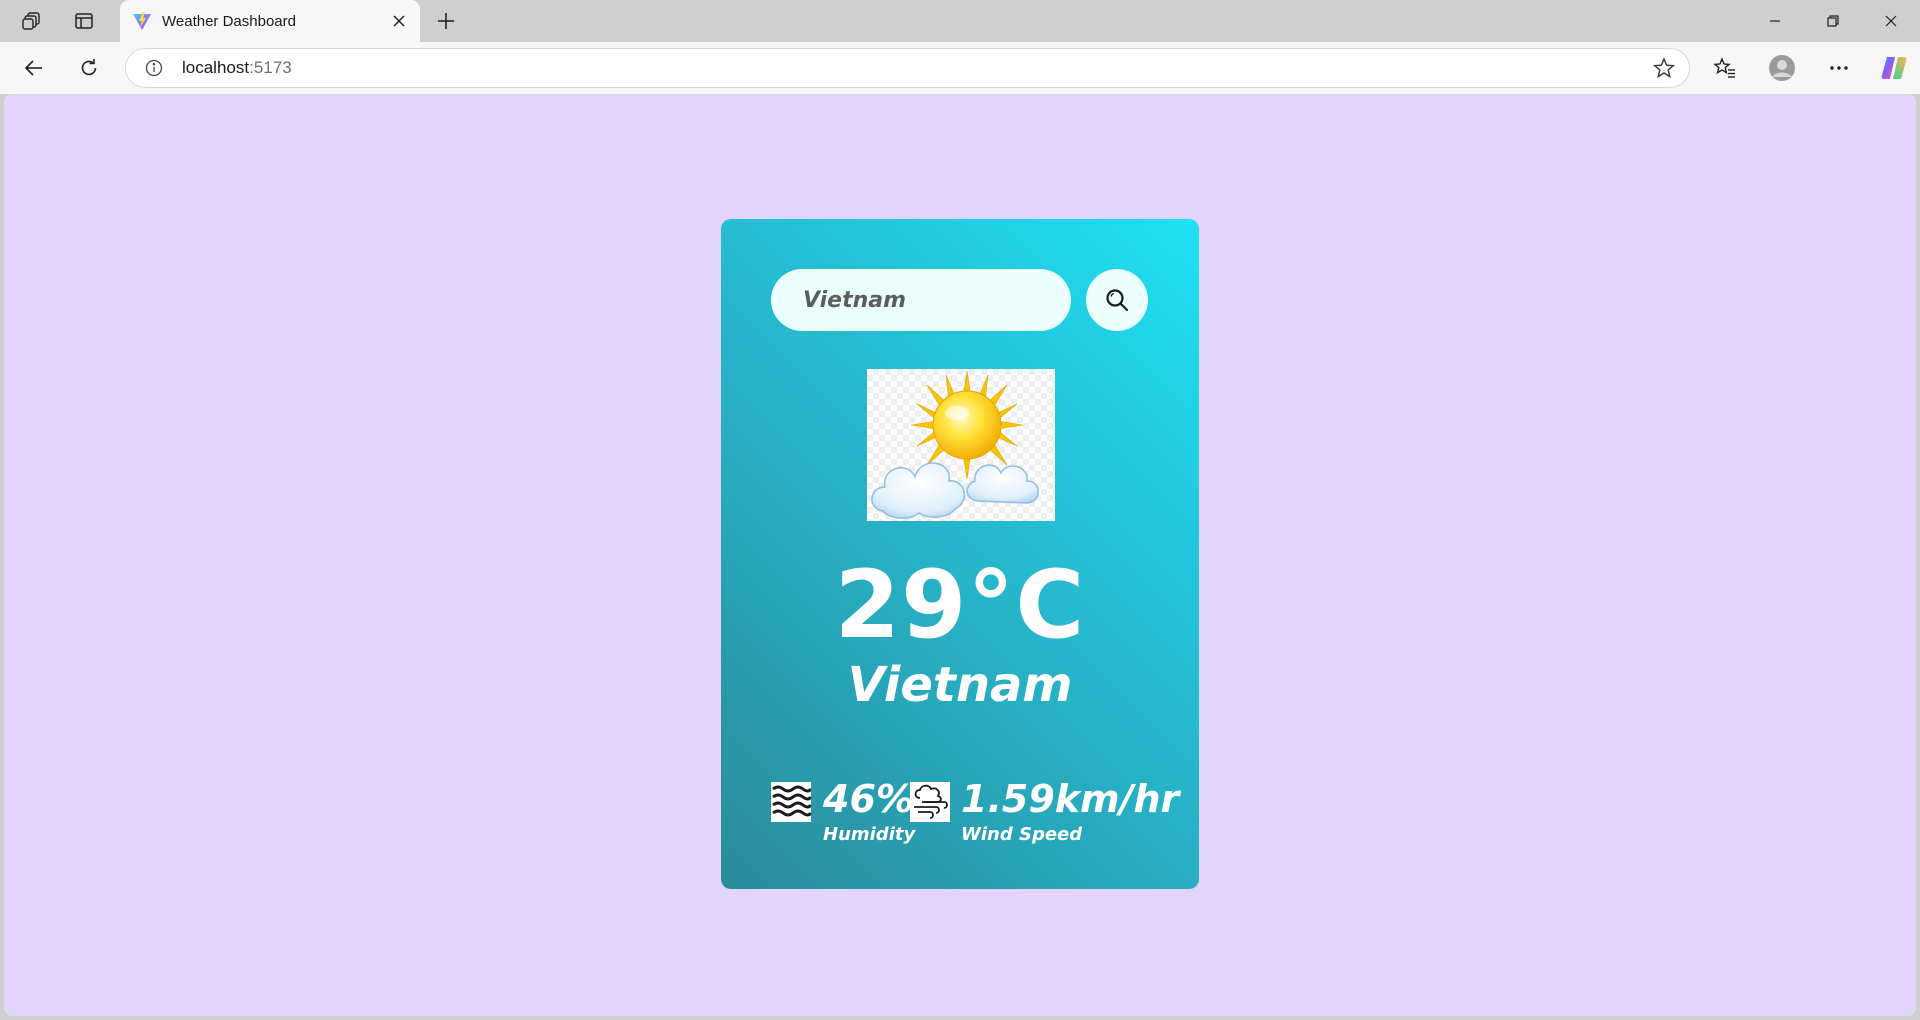 This screenshot has height=1020, width=1920. Describe the element at coordinates (960, 605) in the screenshot. I see `temperature: 29°C` at that location.